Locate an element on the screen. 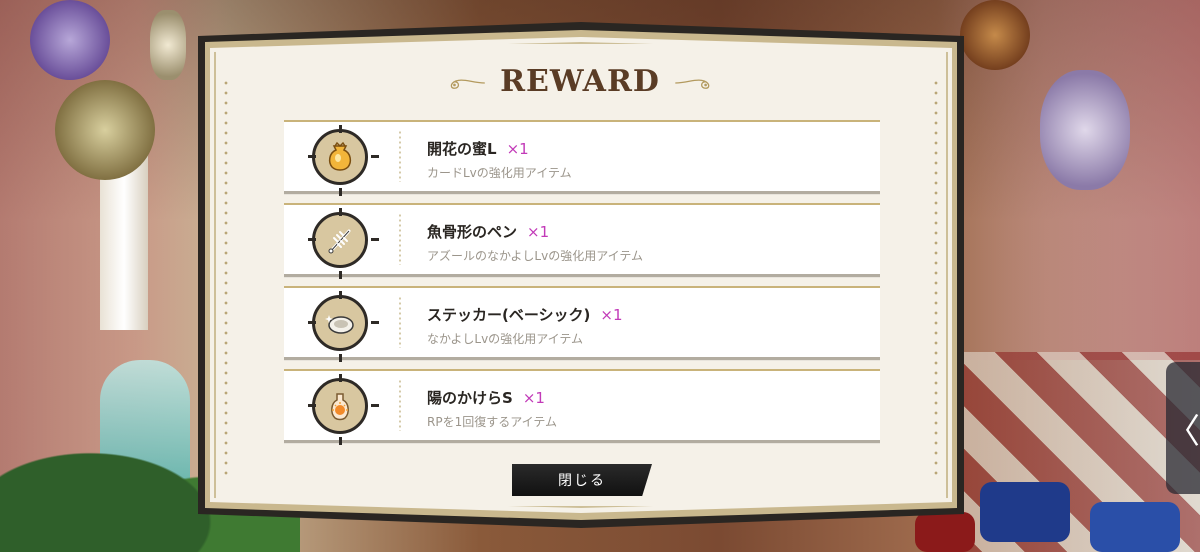 The width and height of the screenshot is (1200, 552). reward-item-honey: 開花の蜜L ×1 カードLvの強化用アイテム is located at coordinates (582, 157).